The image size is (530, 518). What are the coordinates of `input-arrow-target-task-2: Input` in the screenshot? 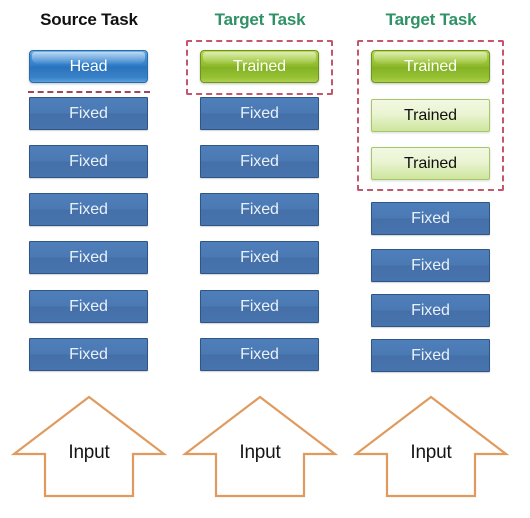 It's located at (431, 447).